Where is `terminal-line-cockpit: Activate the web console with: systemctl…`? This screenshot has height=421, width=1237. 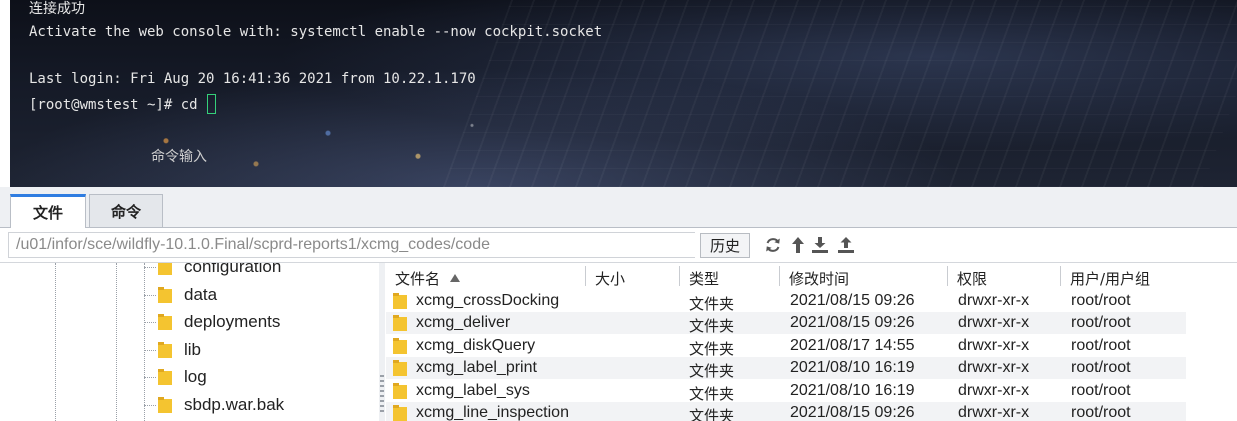
terminal-line-cockpit: Activate the web console with: systemctl… is located at coordinates (316, 32).